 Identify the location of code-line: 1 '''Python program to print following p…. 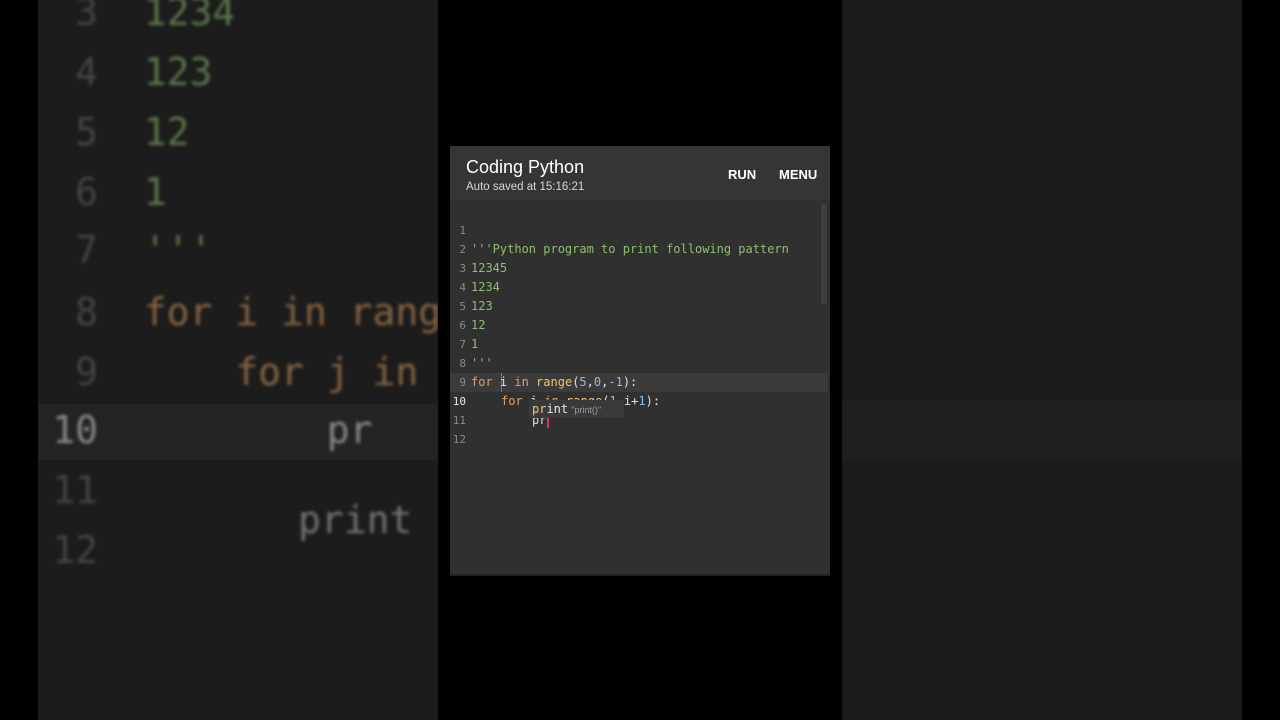
(639, 229).